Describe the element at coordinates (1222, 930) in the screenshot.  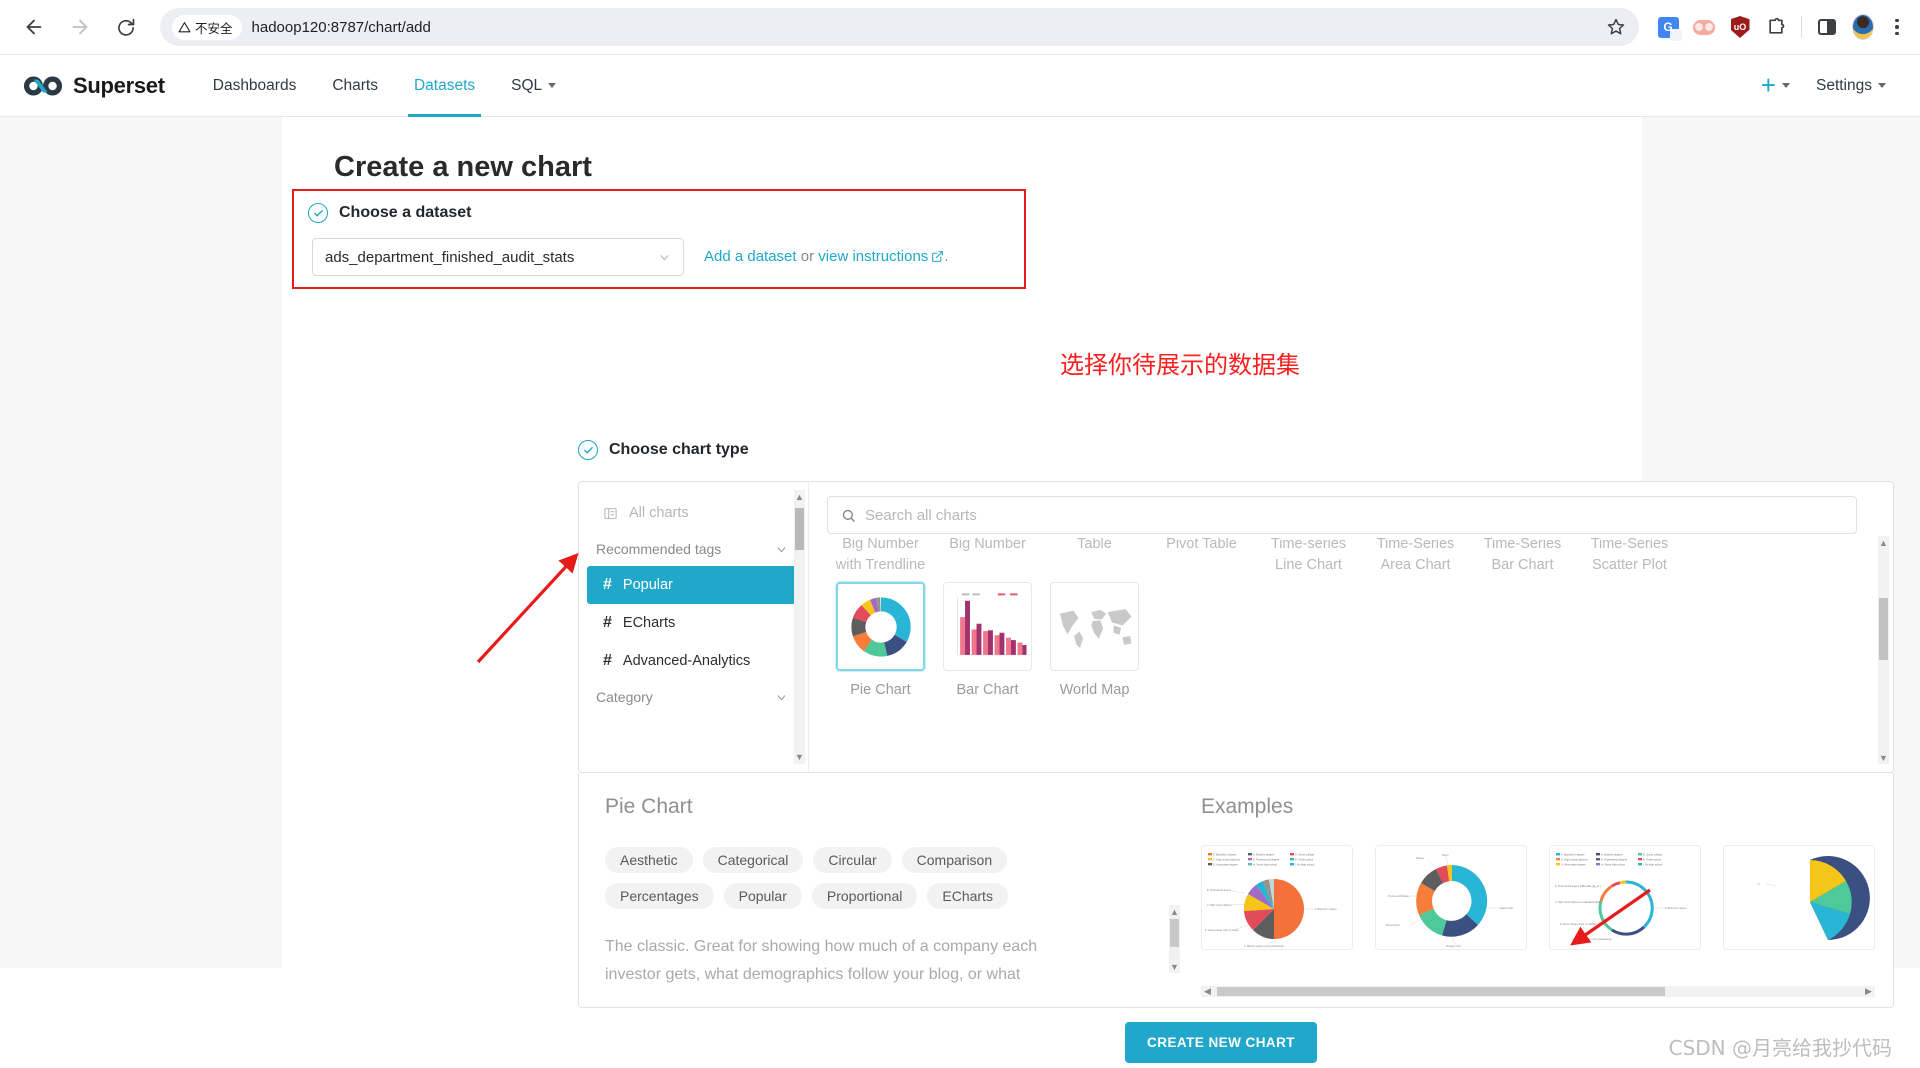
I see `svg-text: D. Some college with no degree` at that location.